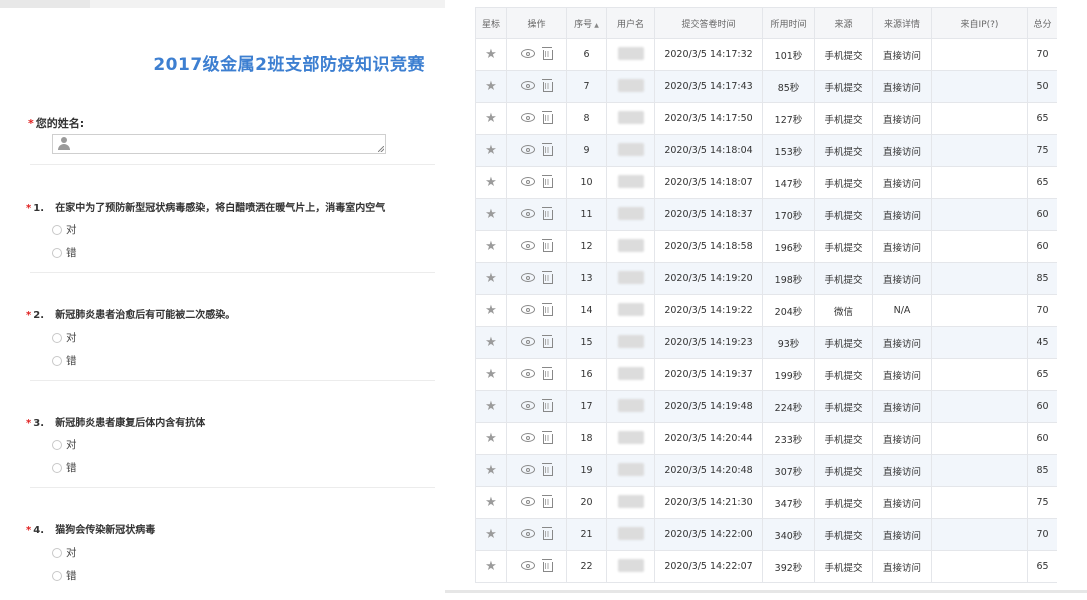 This screenshot has width=1087, height=600. I want to click on ip-cell, so click(979, 502).